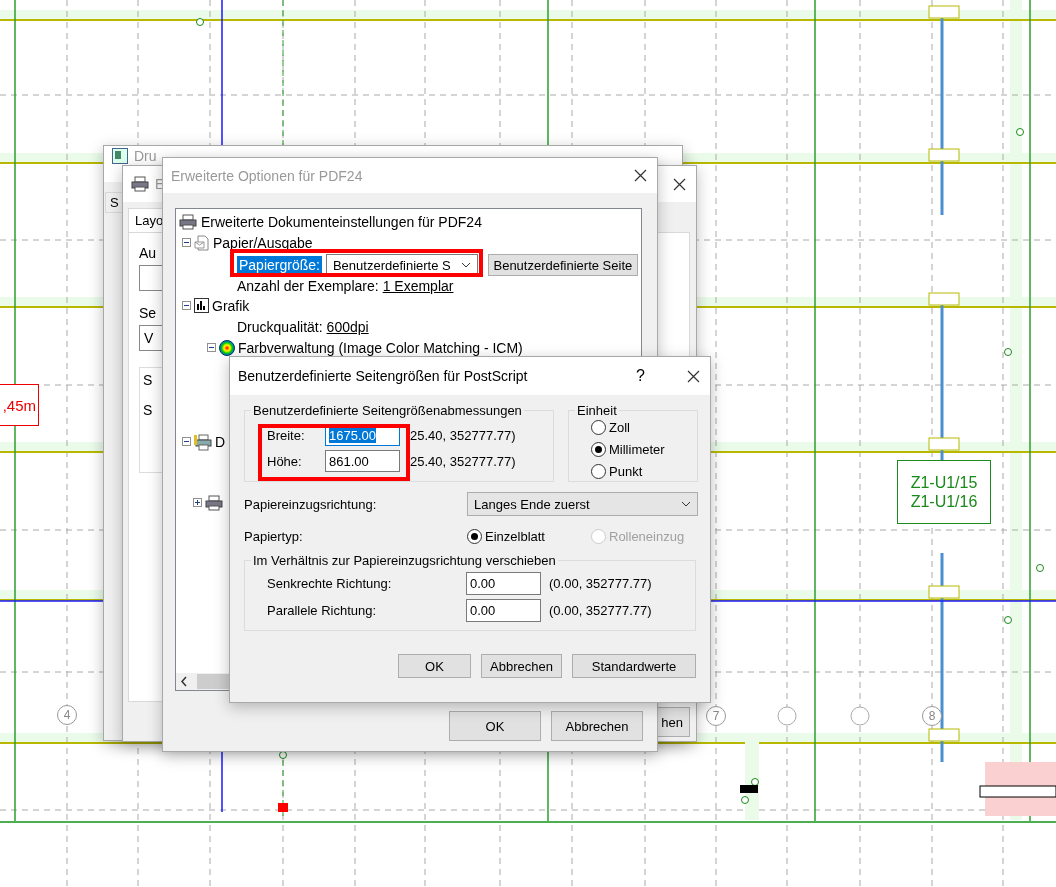 The width and height of the screenshot is (1056, 887). I want to click on radio-label: Millimeter, so click(637, 449).